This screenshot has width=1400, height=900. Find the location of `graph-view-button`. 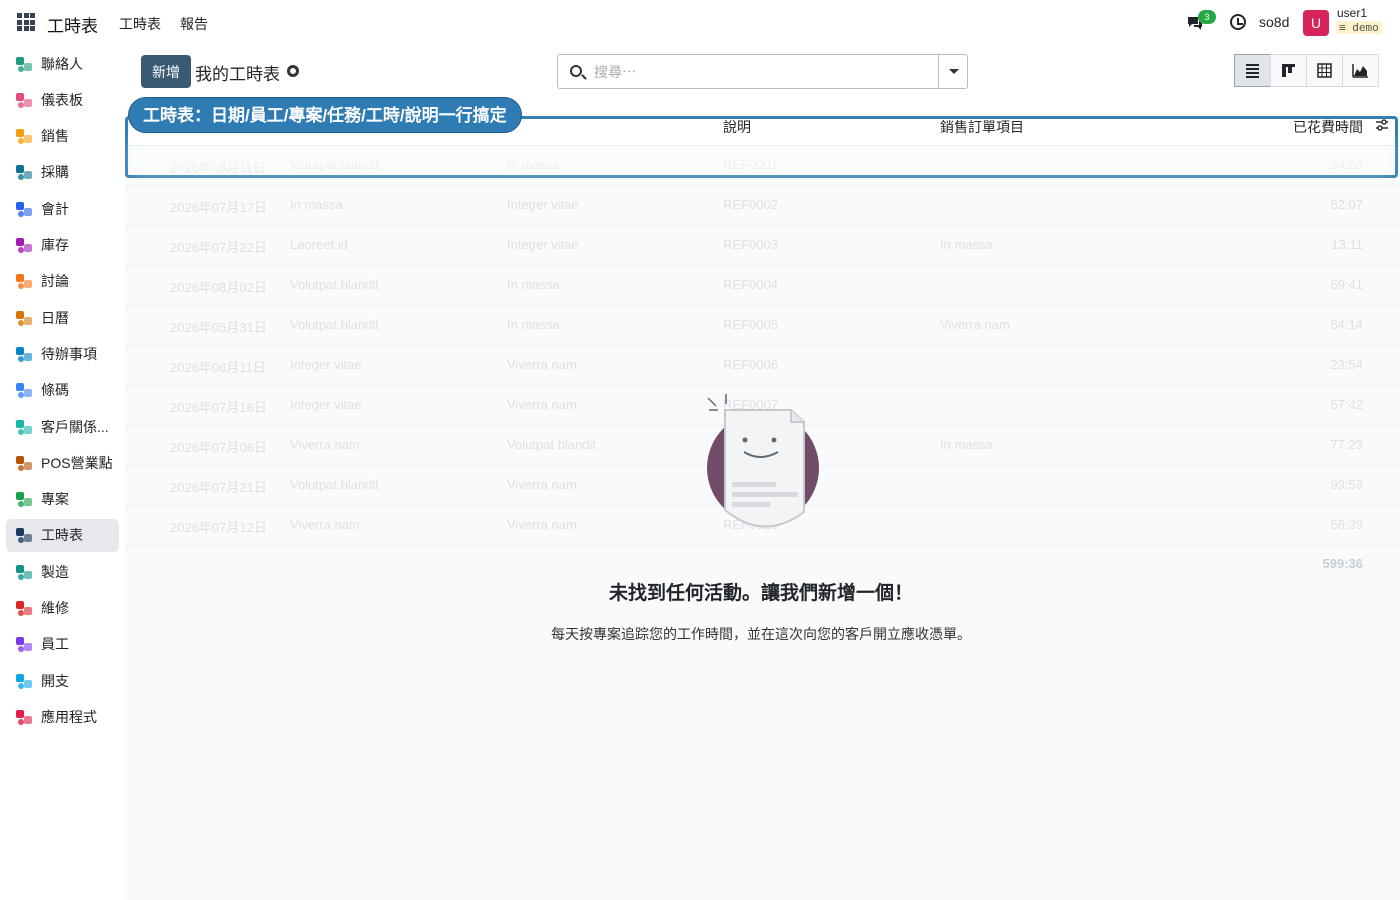

graph-view-button is located at coordinates (1360, 70).